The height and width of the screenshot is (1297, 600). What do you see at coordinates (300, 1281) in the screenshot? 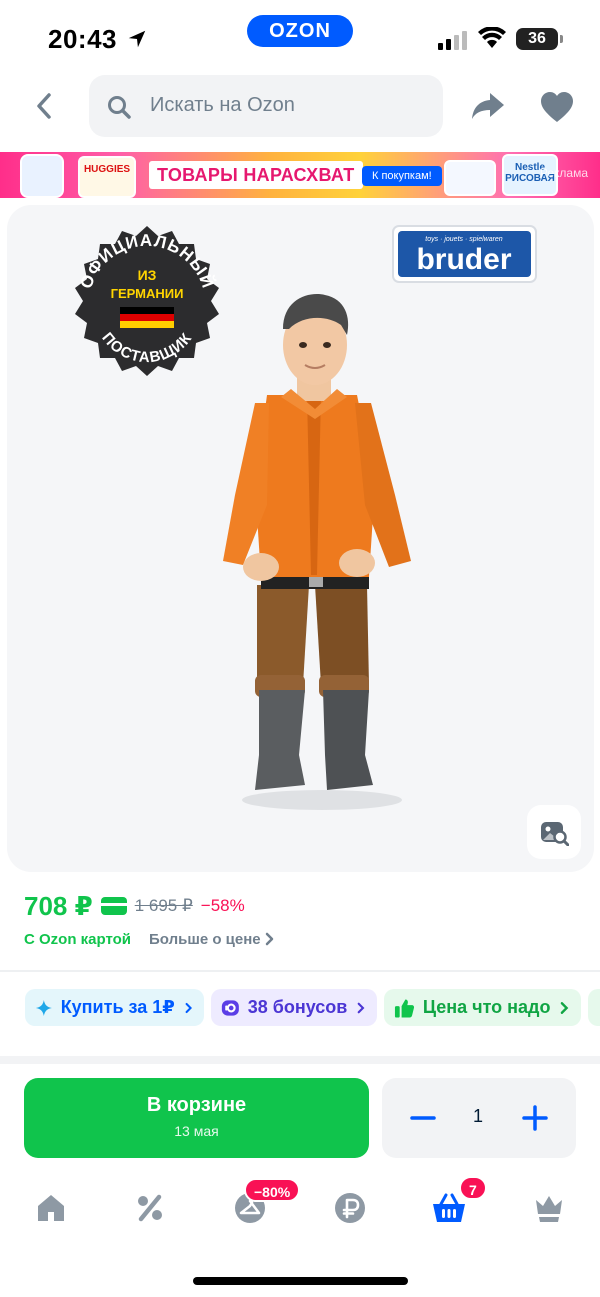
I see `home-indicator` at bounding box center [300, 1281].